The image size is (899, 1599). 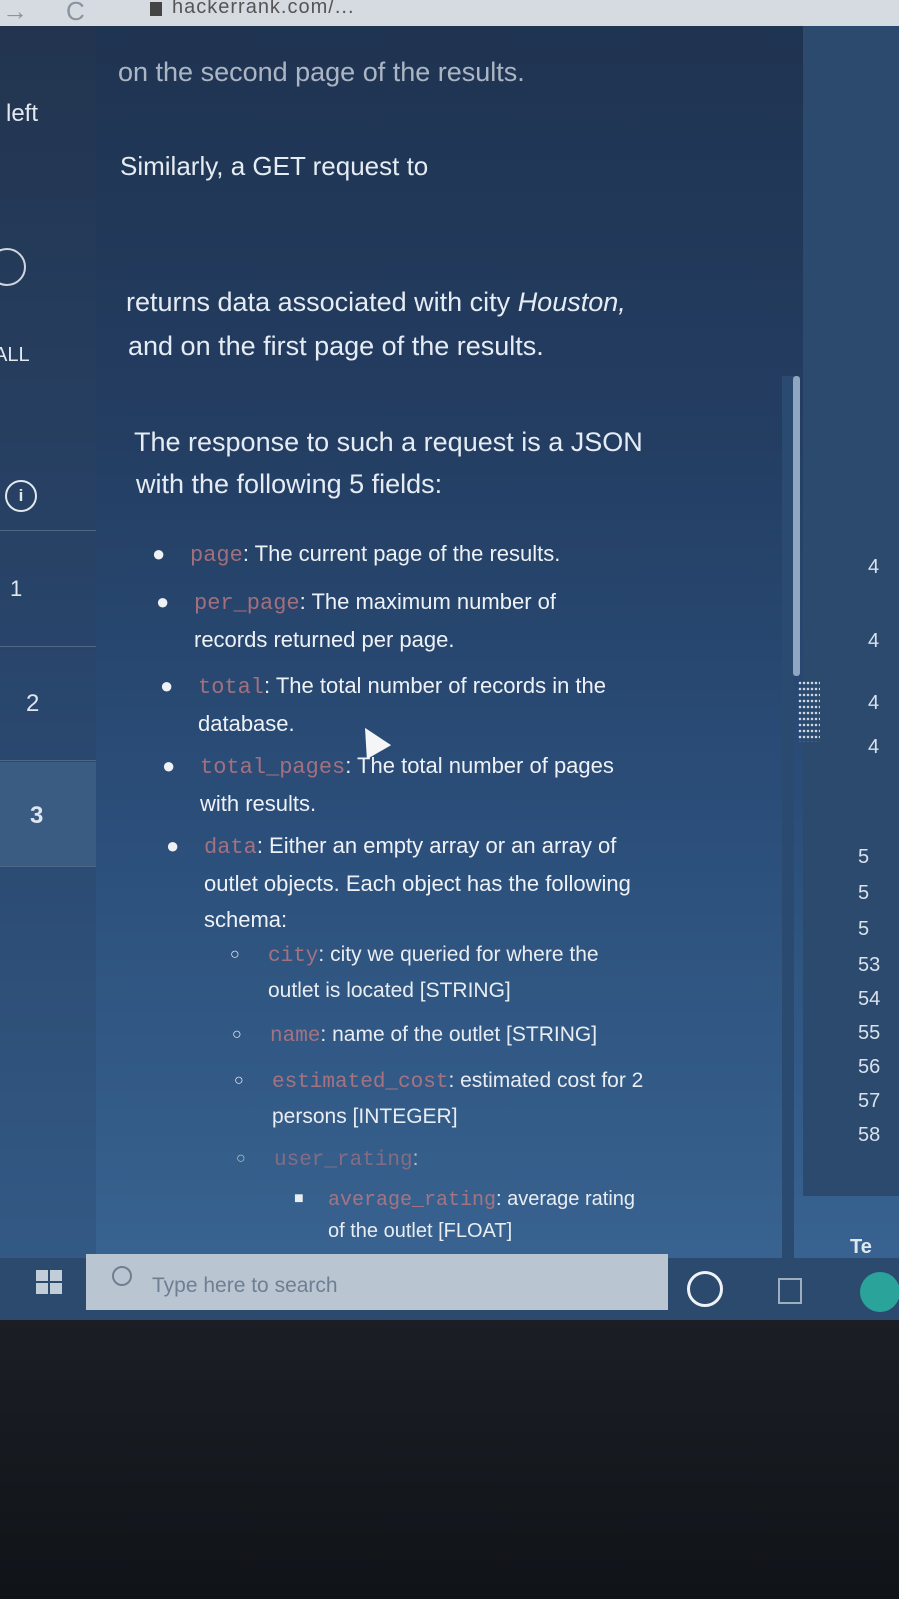 What do you see at coordinates (15, 355) in the screenshot?
I see `filter-all-label: ALL` at bounding box center [15, 355].